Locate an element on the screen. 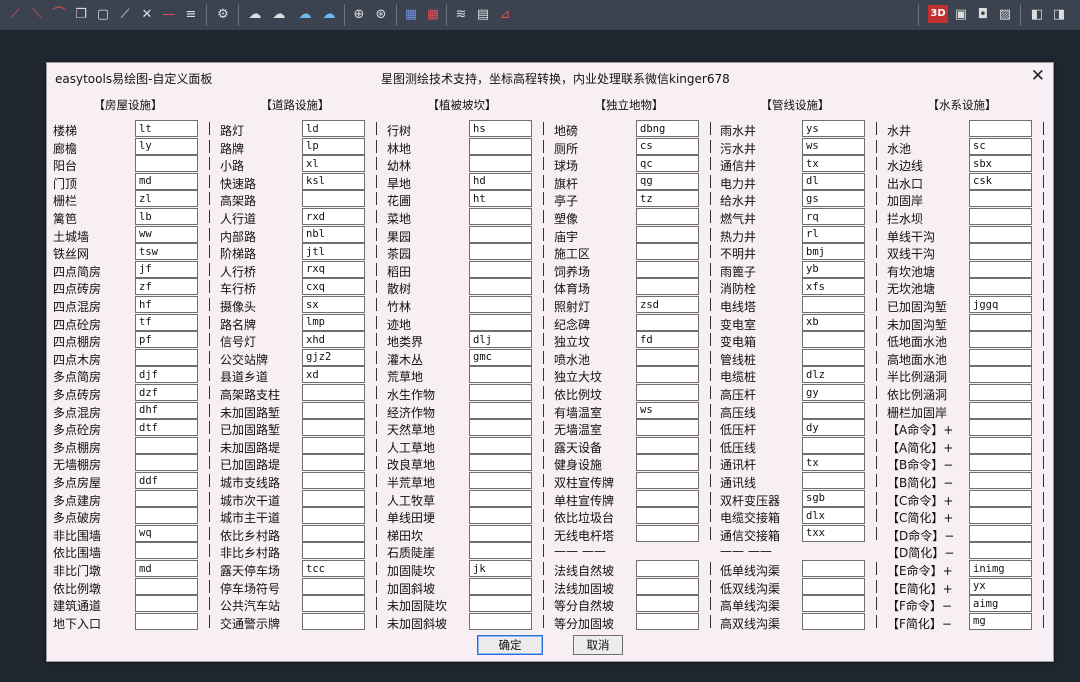  layer-icon: ◧ is located at coordinates (1037, 14).